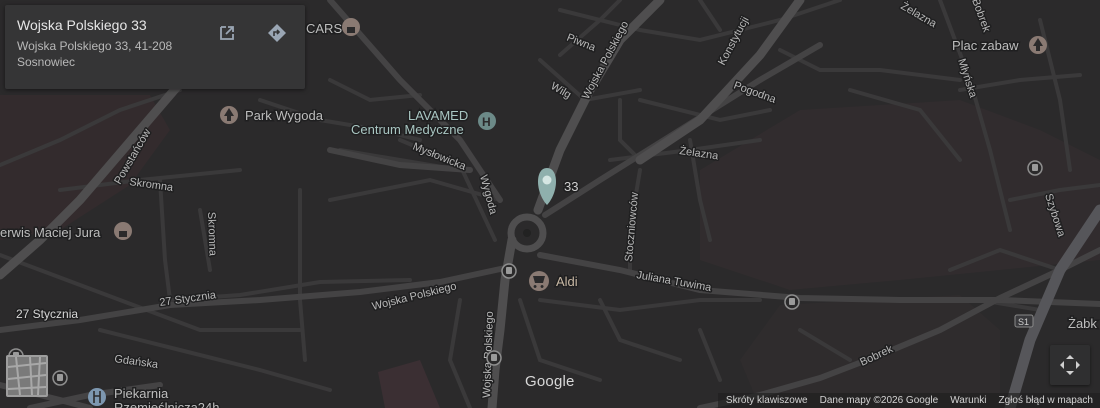 The height and width of the screenshot is (408, 1100). I want to click on poi-label: Plac zabaw, so click(985, 45).